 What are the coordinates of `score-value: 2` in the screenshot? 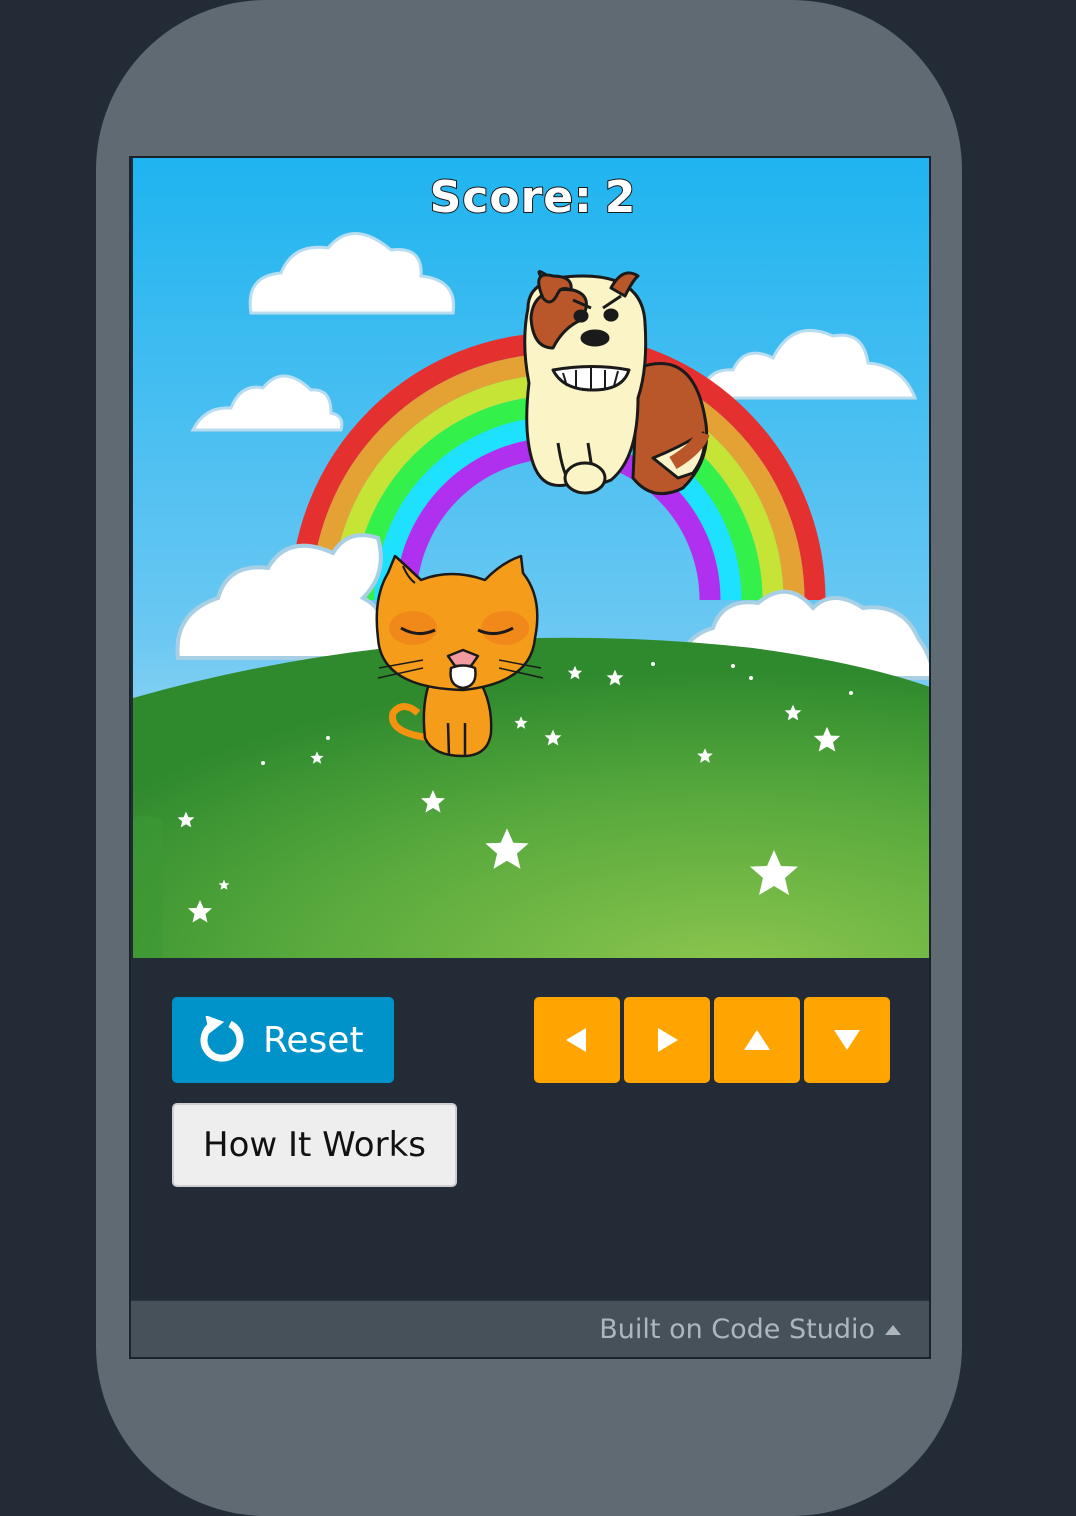 It's located at (620, 197).